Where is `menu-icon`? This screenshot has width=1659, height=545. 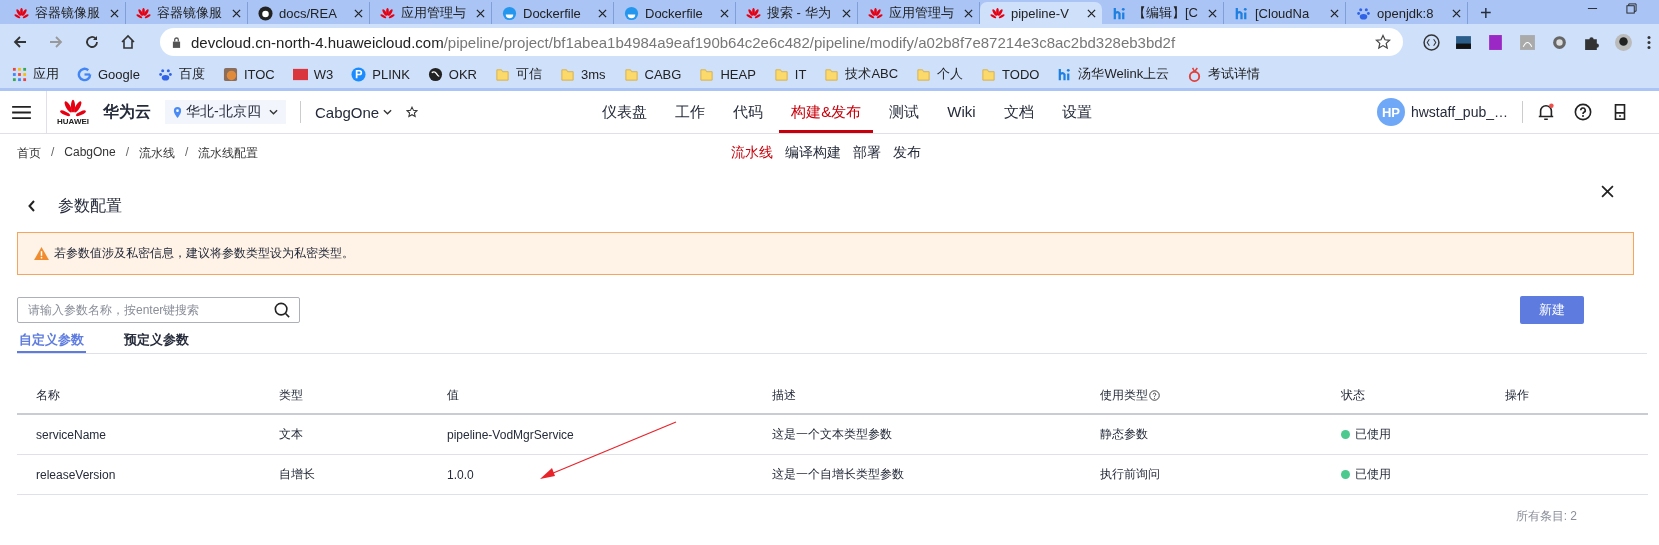 menu-icon is located at coordinates (21, 112).